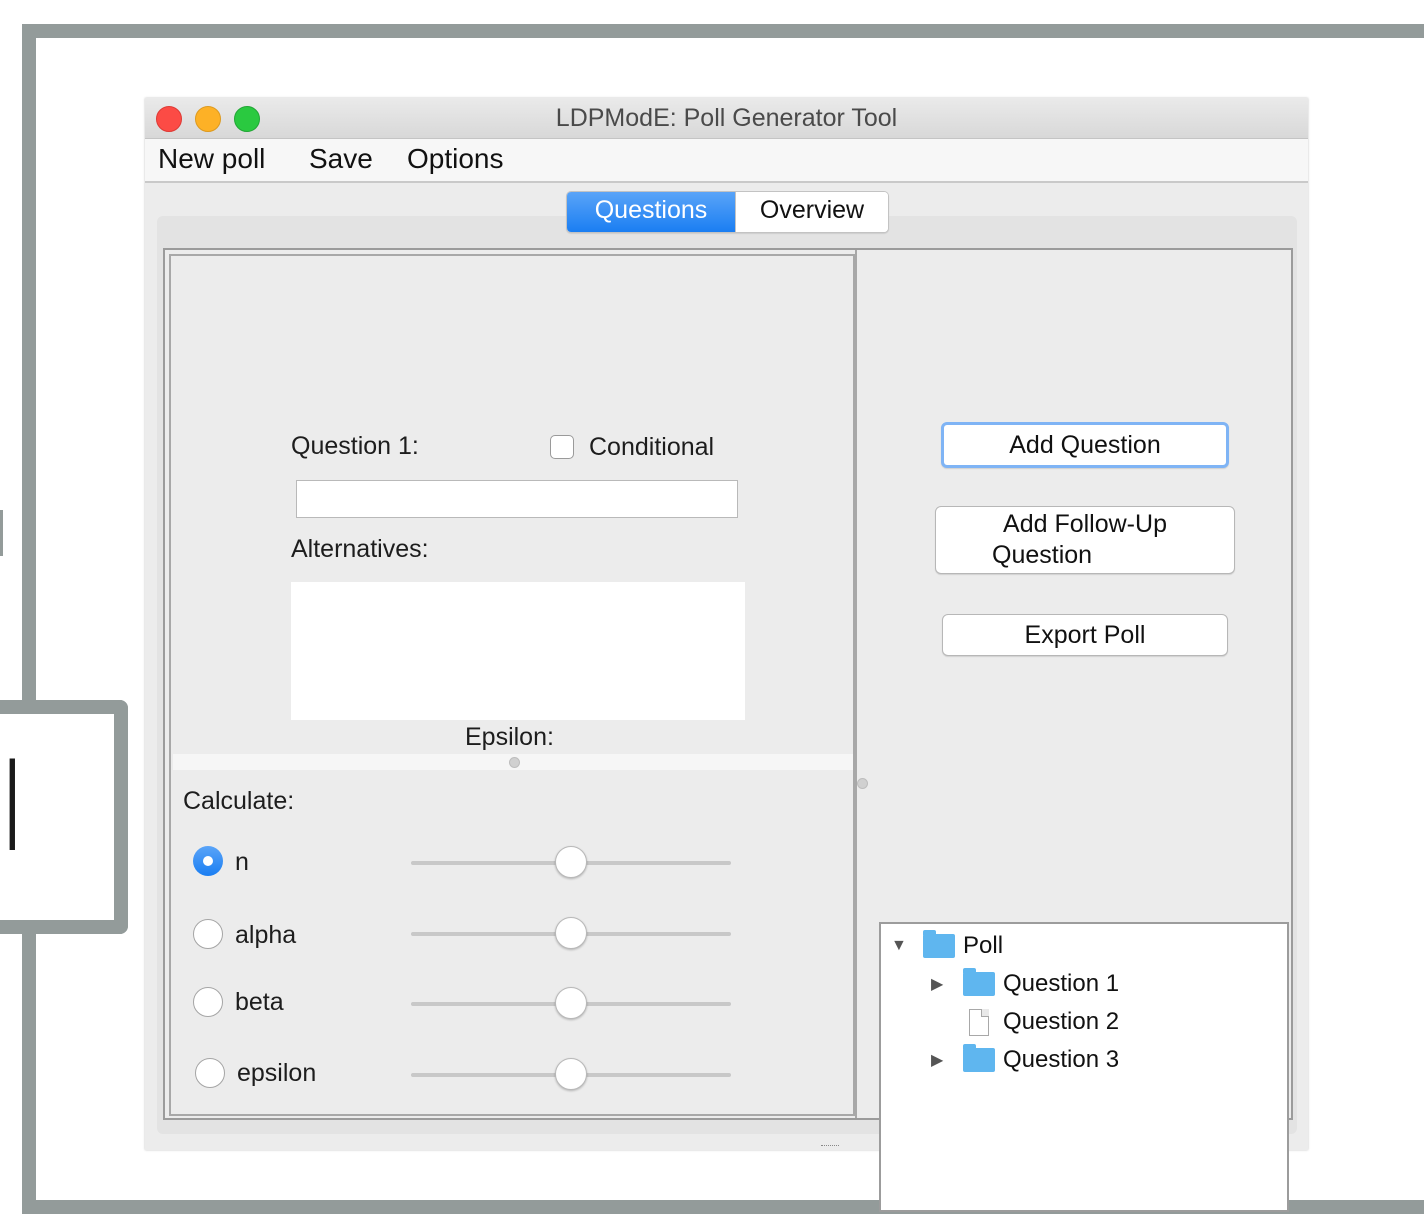 Image resolution: width=1424 pixels, height=1221 pixels. What do you see at coordinates (341, 159) in the screenshot?
I see `menu-save: Save` at bounding box center [341, 159].